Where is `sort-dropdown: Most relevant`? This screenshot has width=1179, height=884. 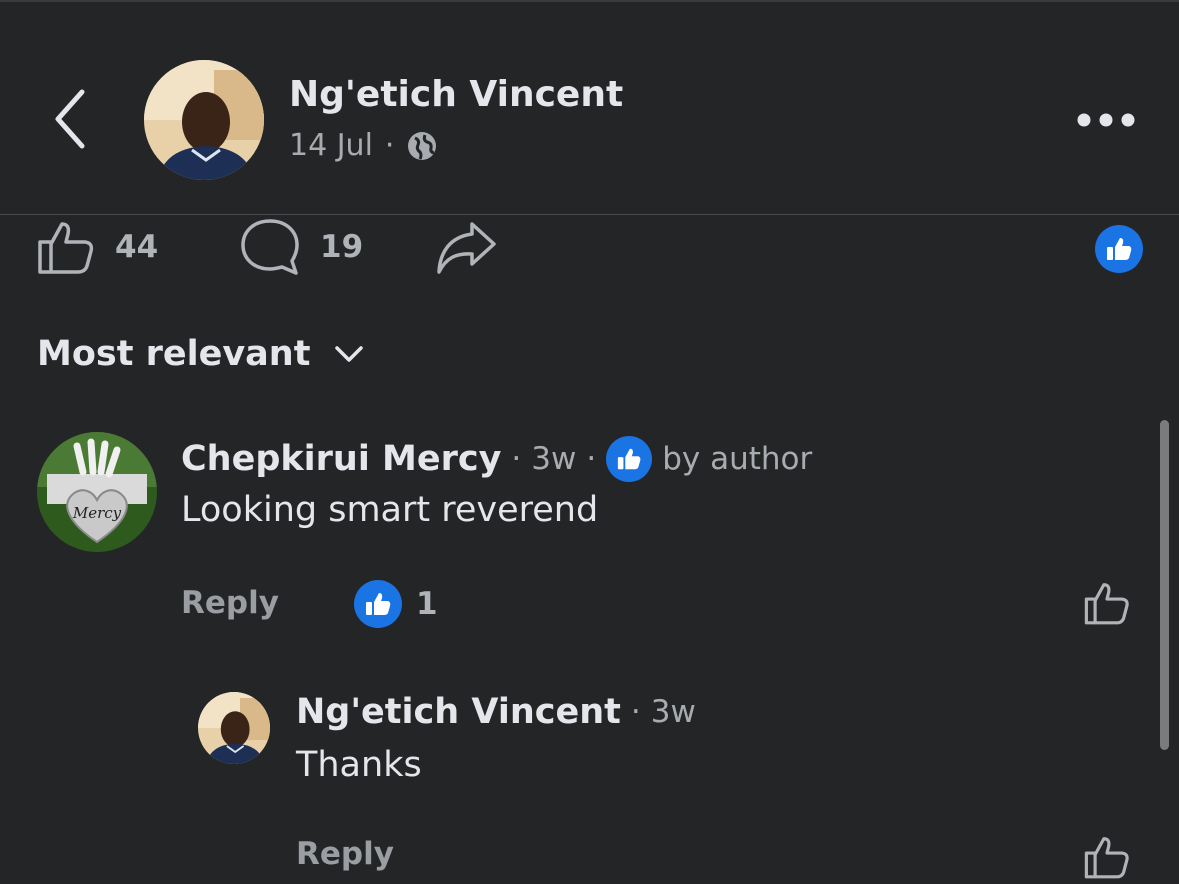
sort-dropdown: Most relevant is located at coordinates (200, 354).